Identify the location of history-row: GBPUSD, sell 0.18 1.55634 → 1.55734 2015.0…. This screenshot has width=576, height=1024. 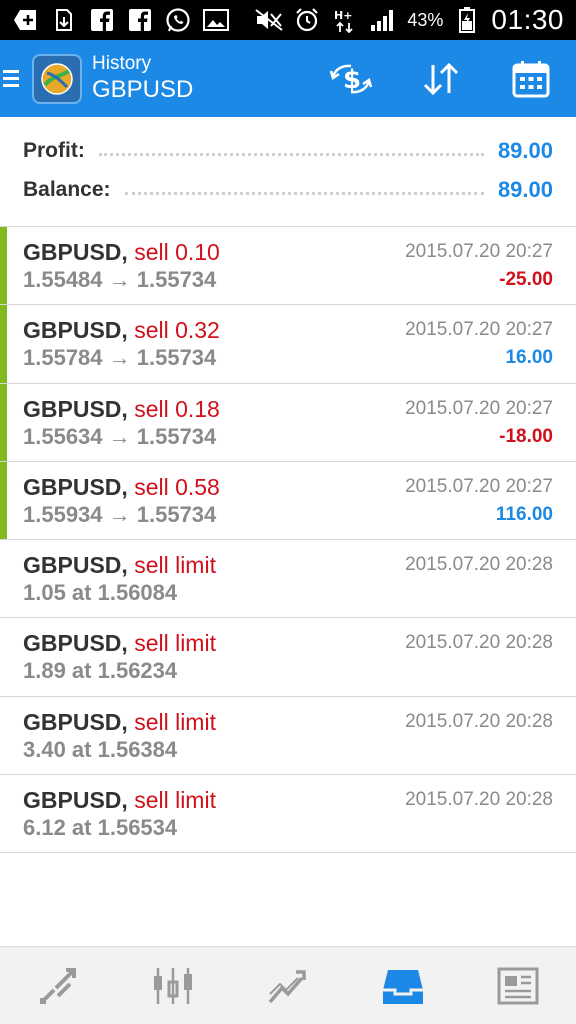
(288, 422).